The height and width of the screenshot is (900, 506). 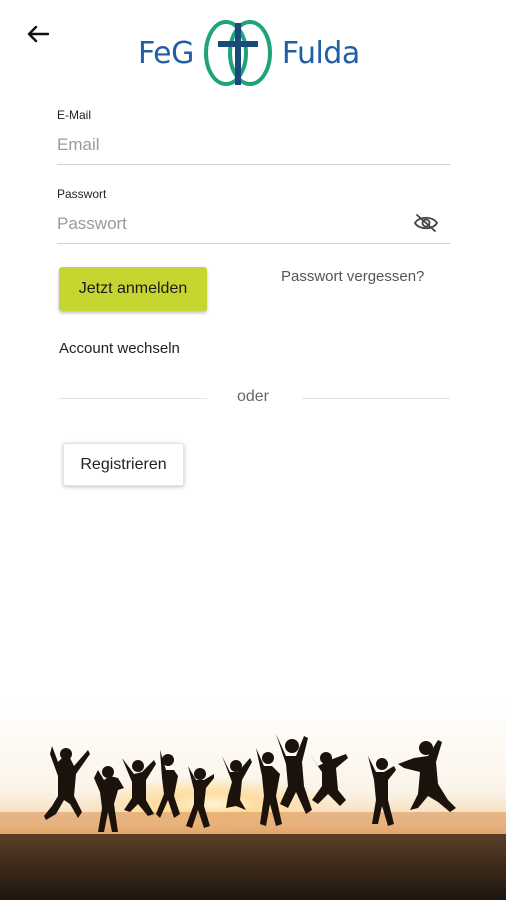 What do you see at coordinates (232, 224) in the screenshot?
I see `password-field` at bounding box center [232, 224].